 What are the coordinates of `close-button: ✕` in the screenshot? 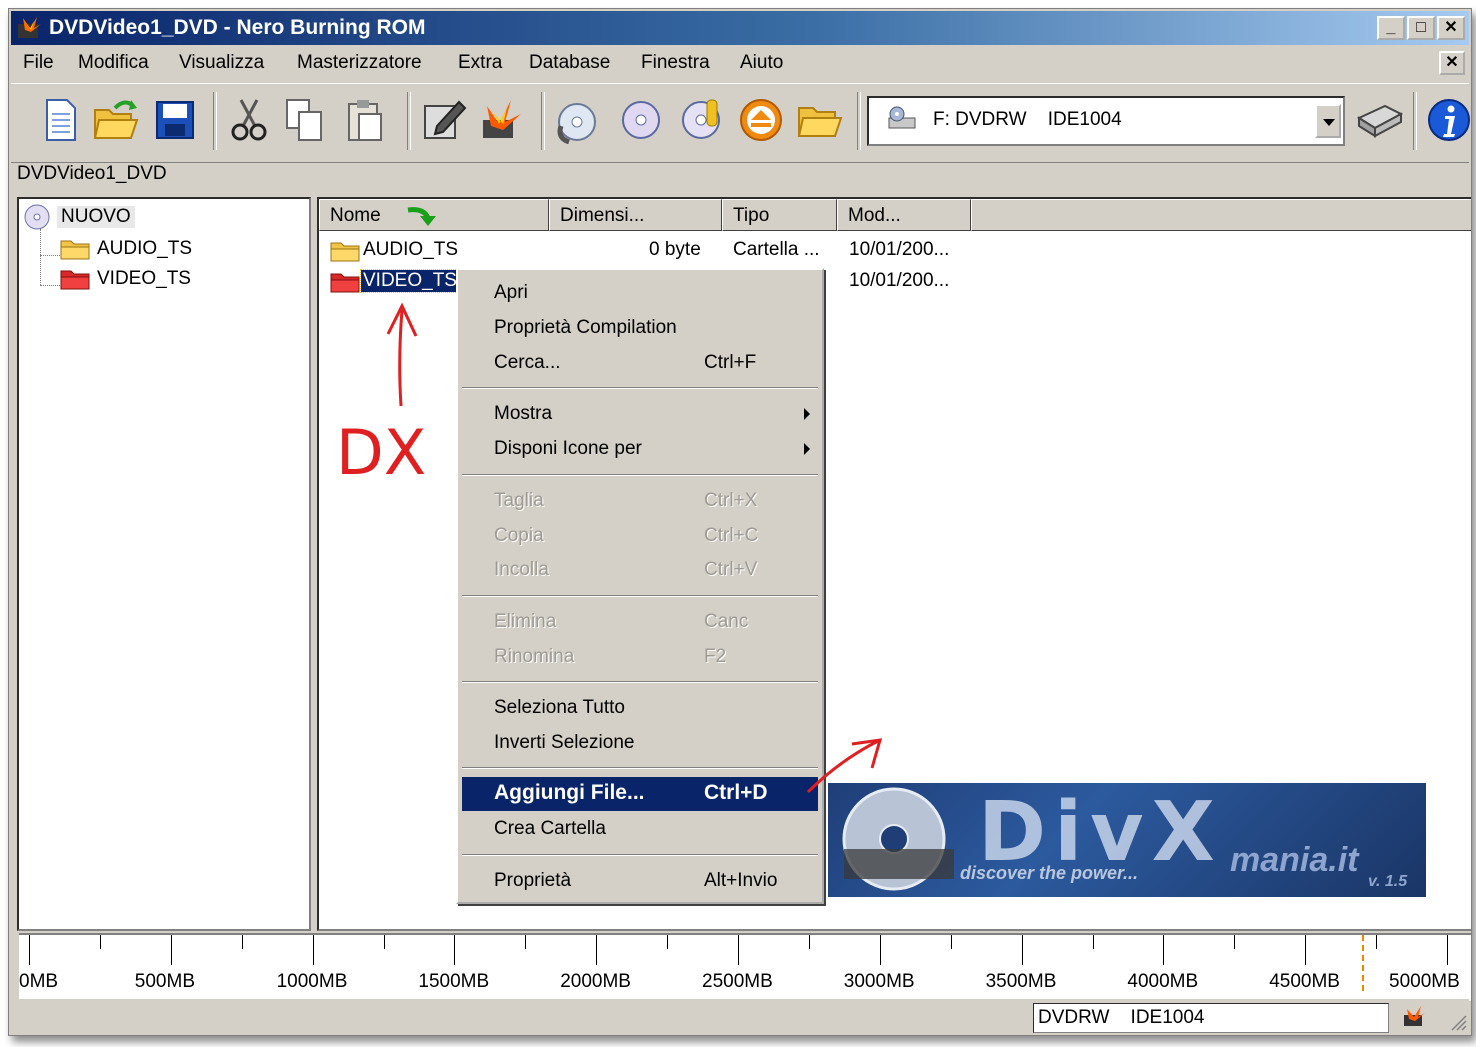 It's located at (1451, 28).